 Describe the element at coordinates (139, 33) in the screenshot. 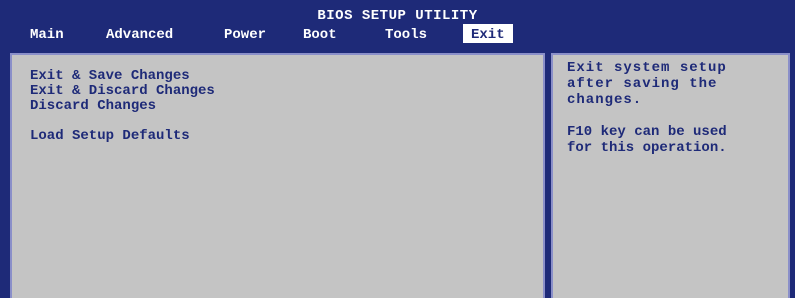

I see `tab-advanced: Advanced` at that location.